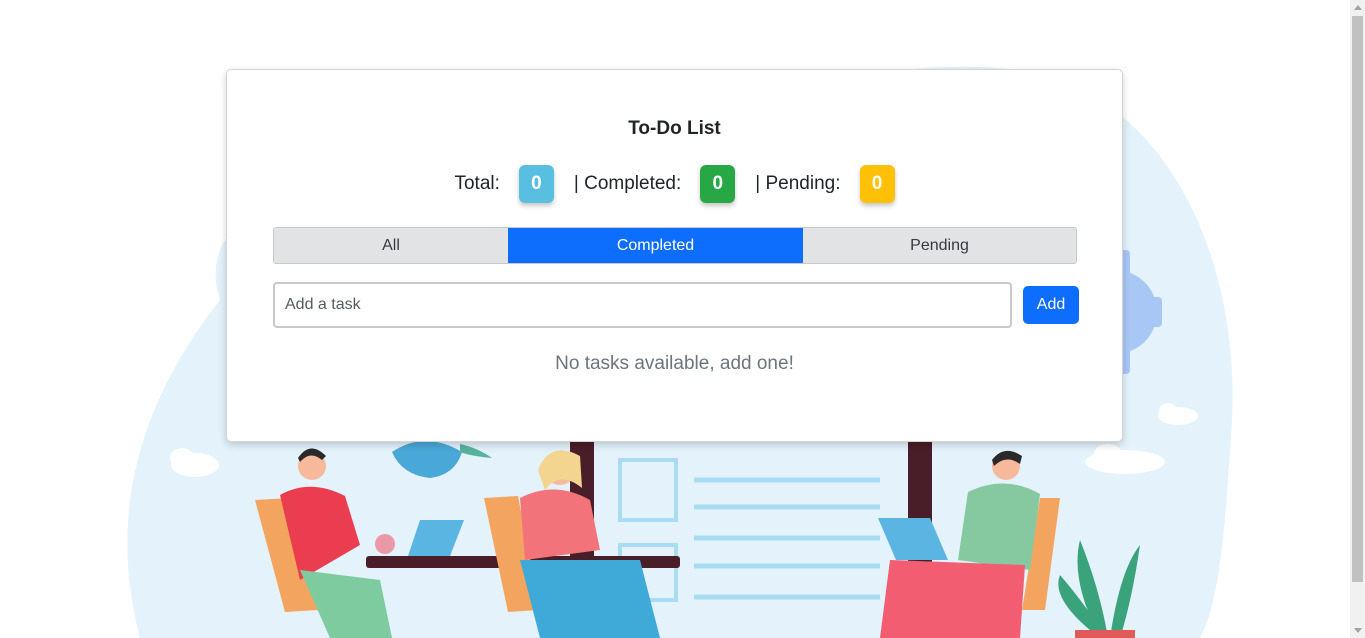 This screenshot has width=1365, height=638. I want to click on stats-bar: Total: 0 | Completed: 0 | Pending: 0, so click(674, 184).